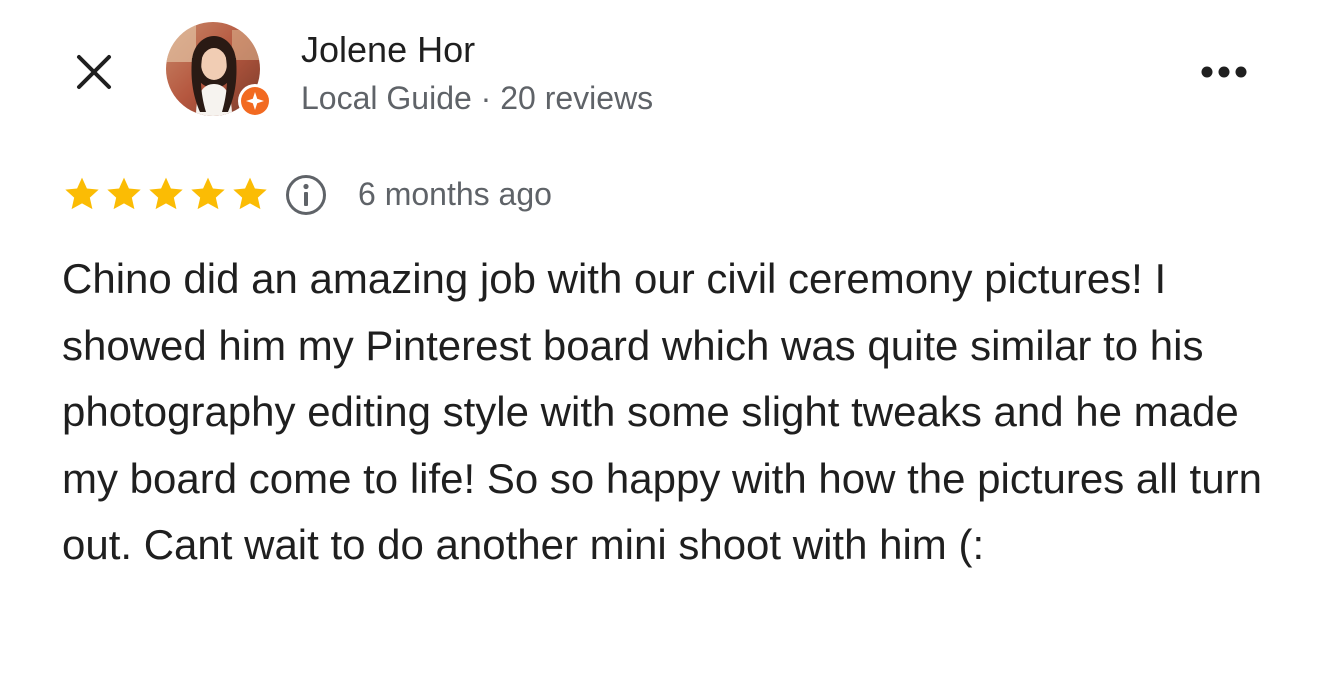 The image size is (1320, 686). I want to click on more-horizontal-icon, so click(1224, 72).